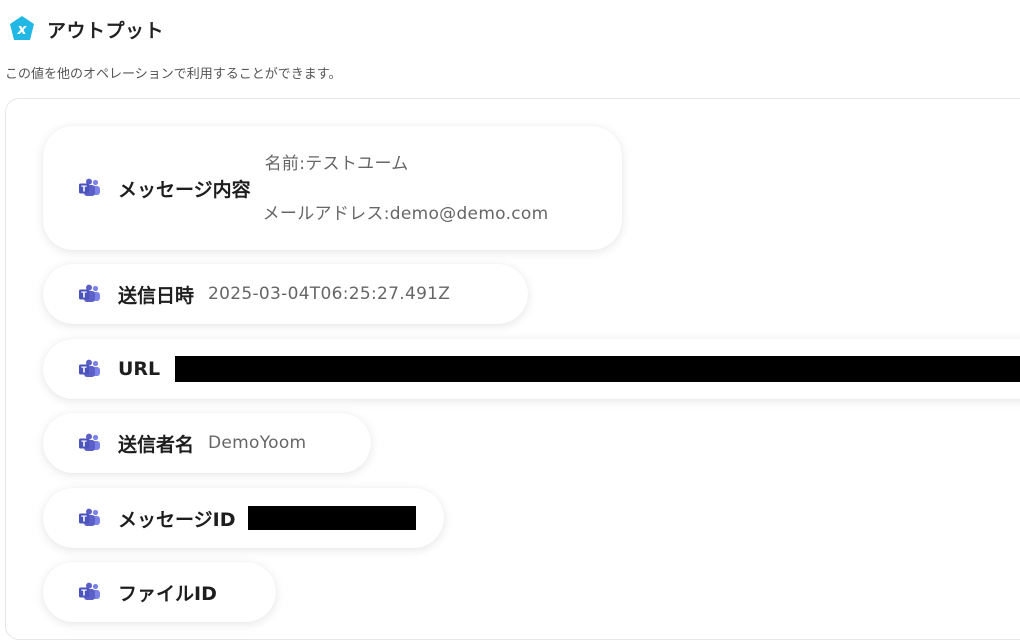 This screenshot has height=640, width=1020. Describe the element at coordinates (243, 518) in the screenshot. I see `output-item-message-id: T メッセージID` at that location.